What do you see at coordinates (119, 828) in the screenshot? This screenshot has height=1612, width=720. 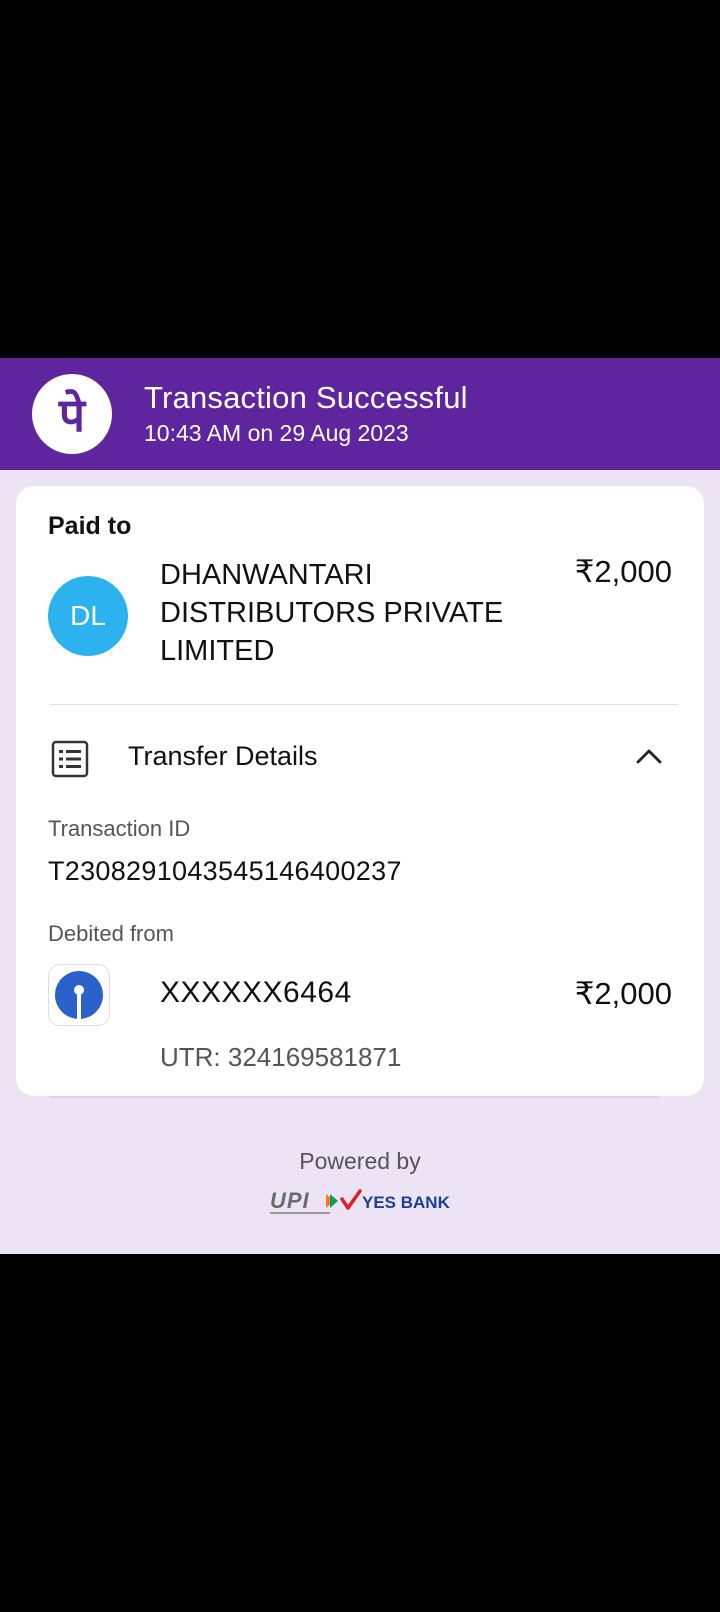 I see `transaction-id-label: Transaction ID` at bounding box center [119, 828].